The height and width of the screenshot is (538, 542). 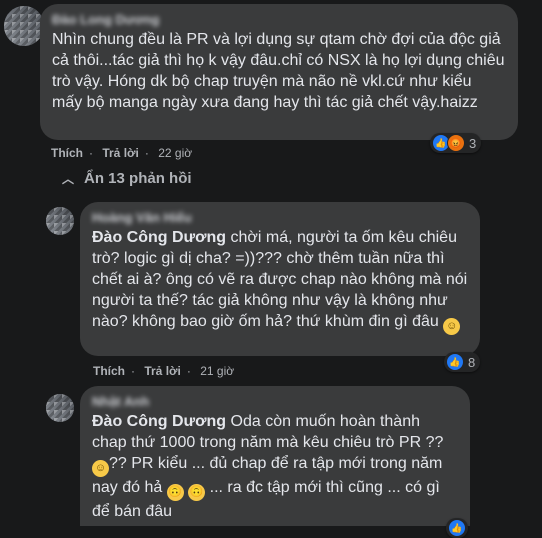 What do you see at coordinates (138, 178) in the screenshot?
I see `hide-replies-label: Ẩn 13 phản hồi` at bounding box center [138, 178].